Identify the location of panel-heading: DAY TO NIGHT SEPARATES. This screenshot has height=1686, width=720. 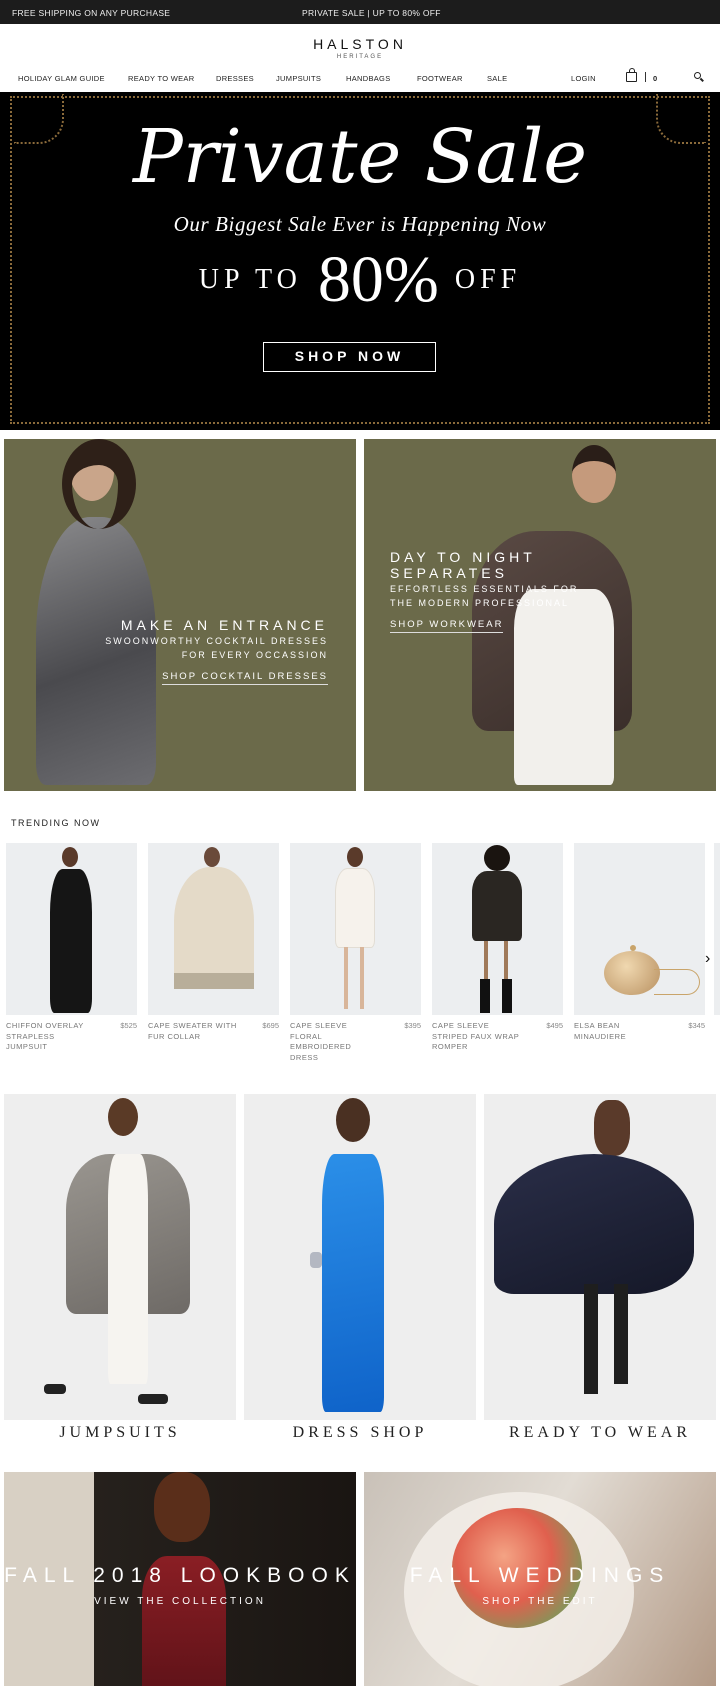
(463, 565).